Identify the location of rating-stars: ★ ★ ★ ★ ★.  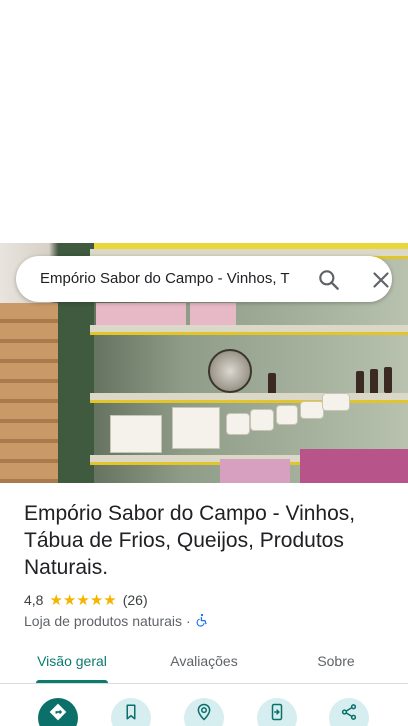
(82, 600).